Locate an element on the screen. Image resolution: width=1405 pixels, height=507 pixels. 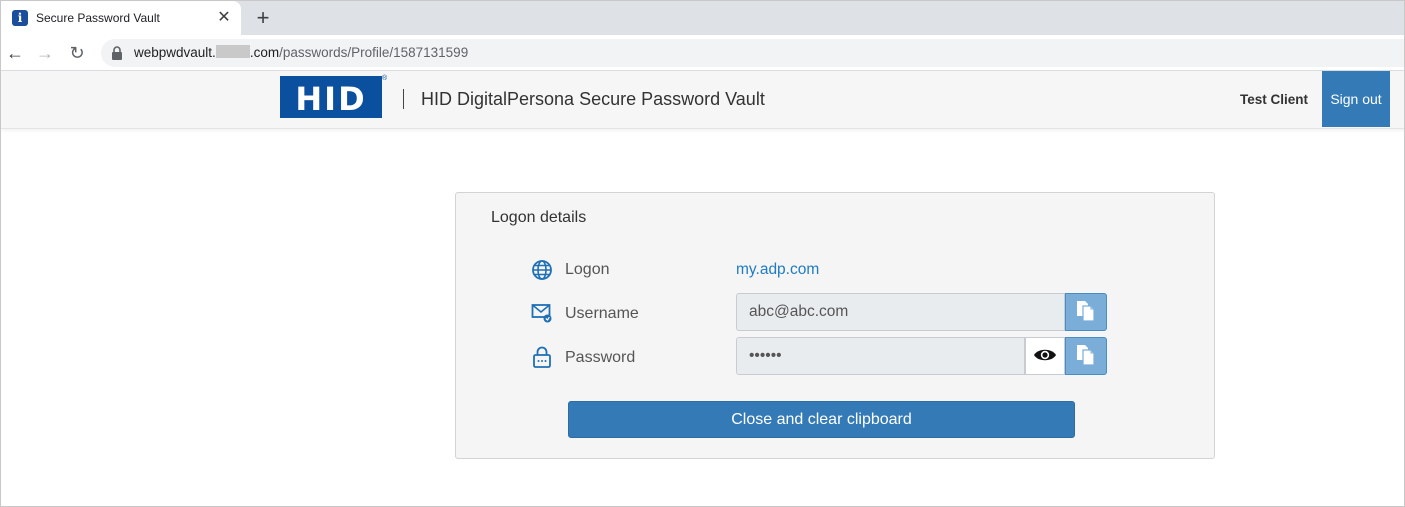
reveal-password-button is located at coordinates (1045, 356).